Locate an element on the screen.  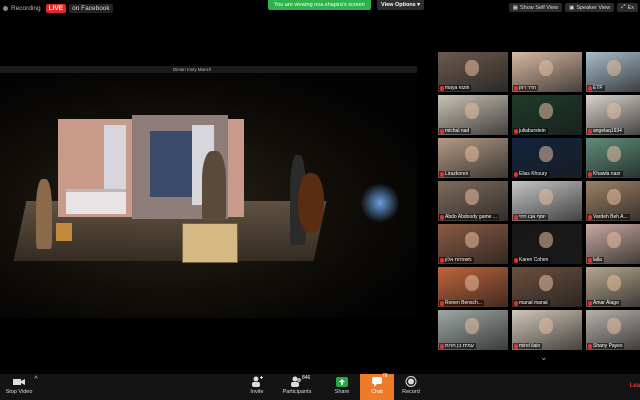
actor-center is located at coordinates (214, 186).